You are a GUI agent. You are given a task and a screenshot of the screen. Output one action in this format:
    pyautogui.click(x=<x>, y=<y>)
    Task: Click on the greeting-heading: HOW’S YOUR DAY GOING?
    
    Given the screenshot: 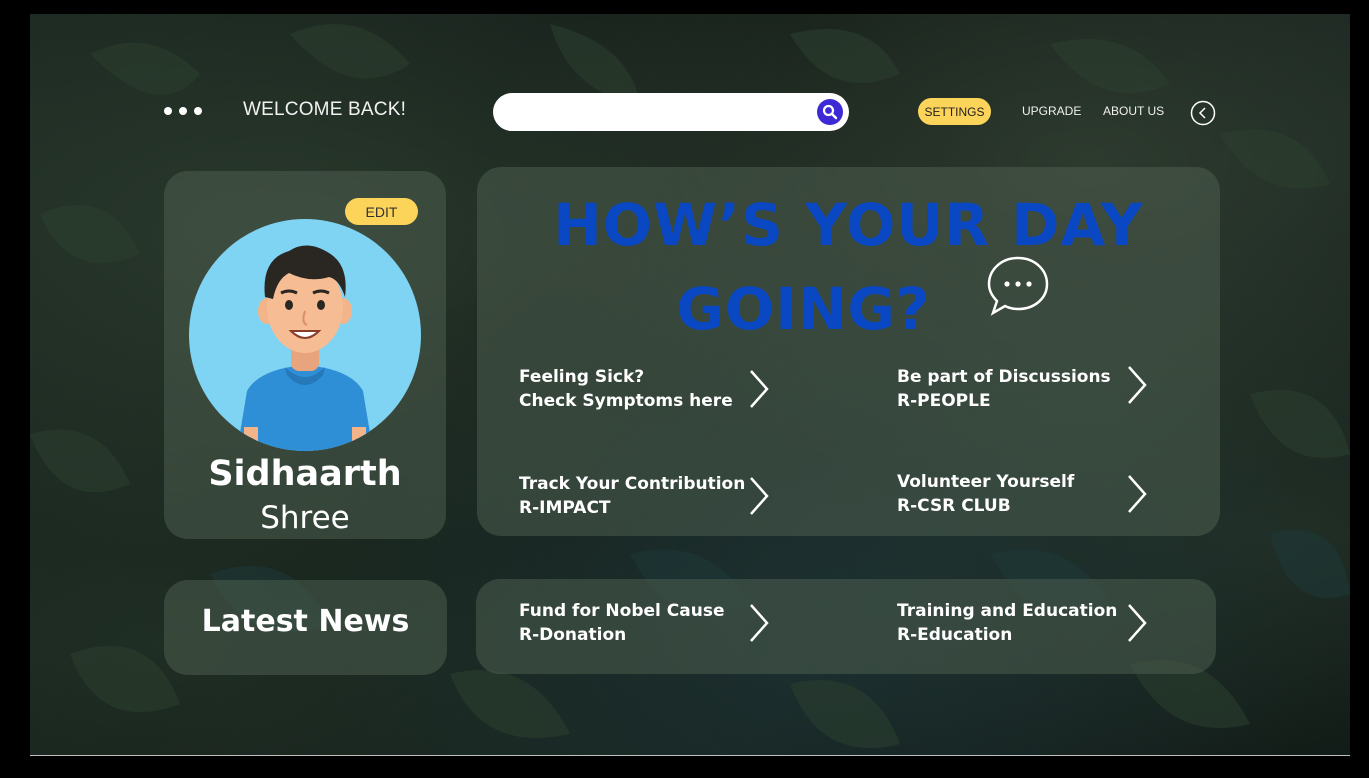 What is the action you would take?
    pyautogui.click(x=848, y=267)
    